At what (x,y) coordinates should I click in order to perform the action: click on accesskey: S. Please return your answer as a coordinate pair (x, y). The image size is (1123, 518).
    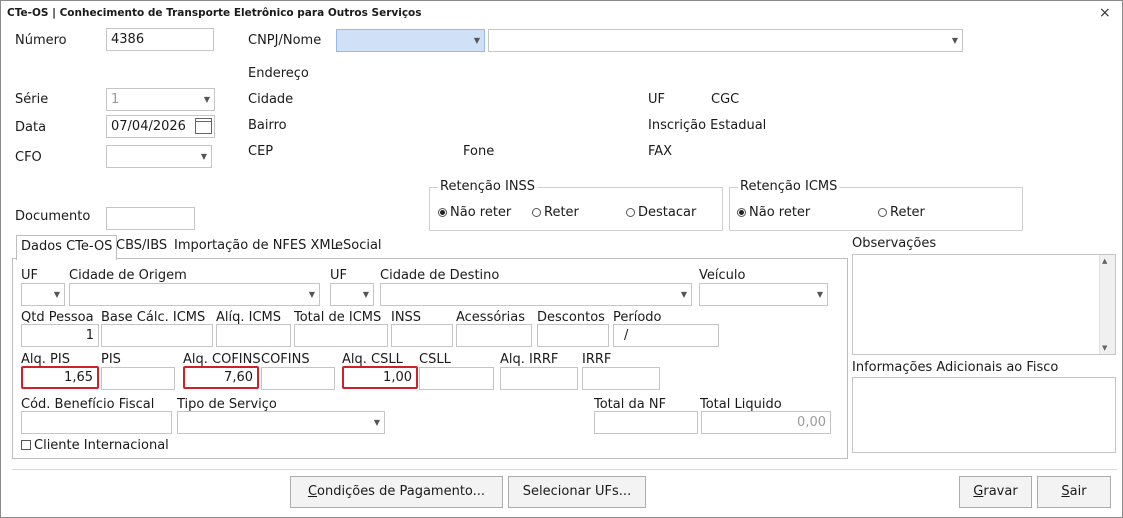
    Looking at the image, I should click on (1065, 491).